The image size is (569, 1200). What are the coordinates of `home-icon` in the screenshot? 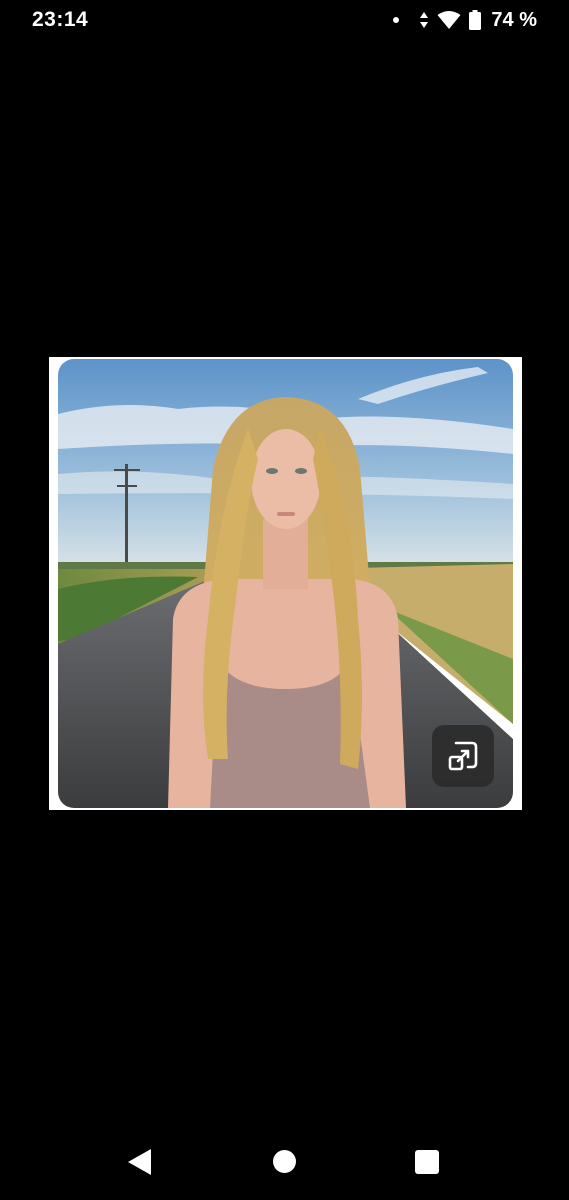 It's located at (284, 1161).